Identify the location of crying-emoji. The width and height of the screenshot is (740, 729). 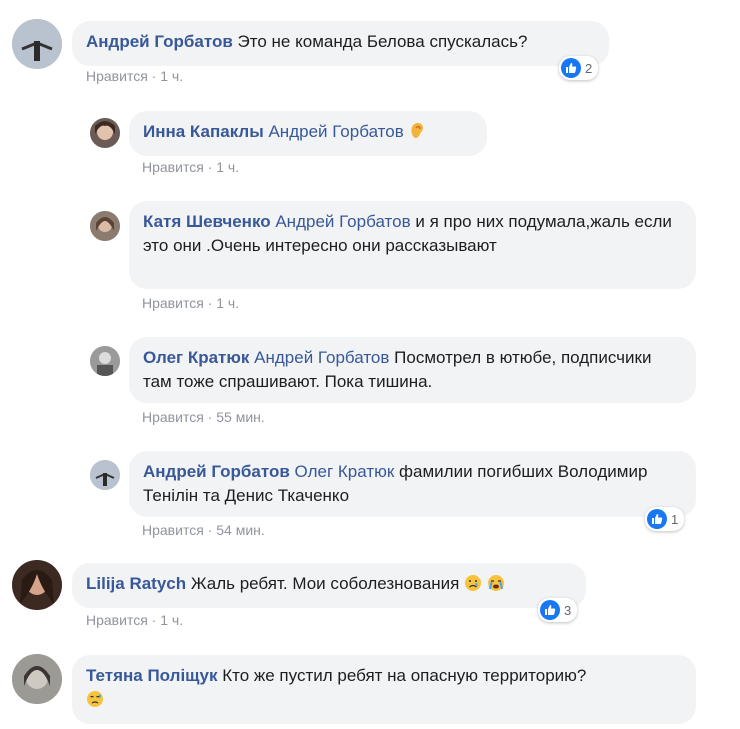
(496, 586).